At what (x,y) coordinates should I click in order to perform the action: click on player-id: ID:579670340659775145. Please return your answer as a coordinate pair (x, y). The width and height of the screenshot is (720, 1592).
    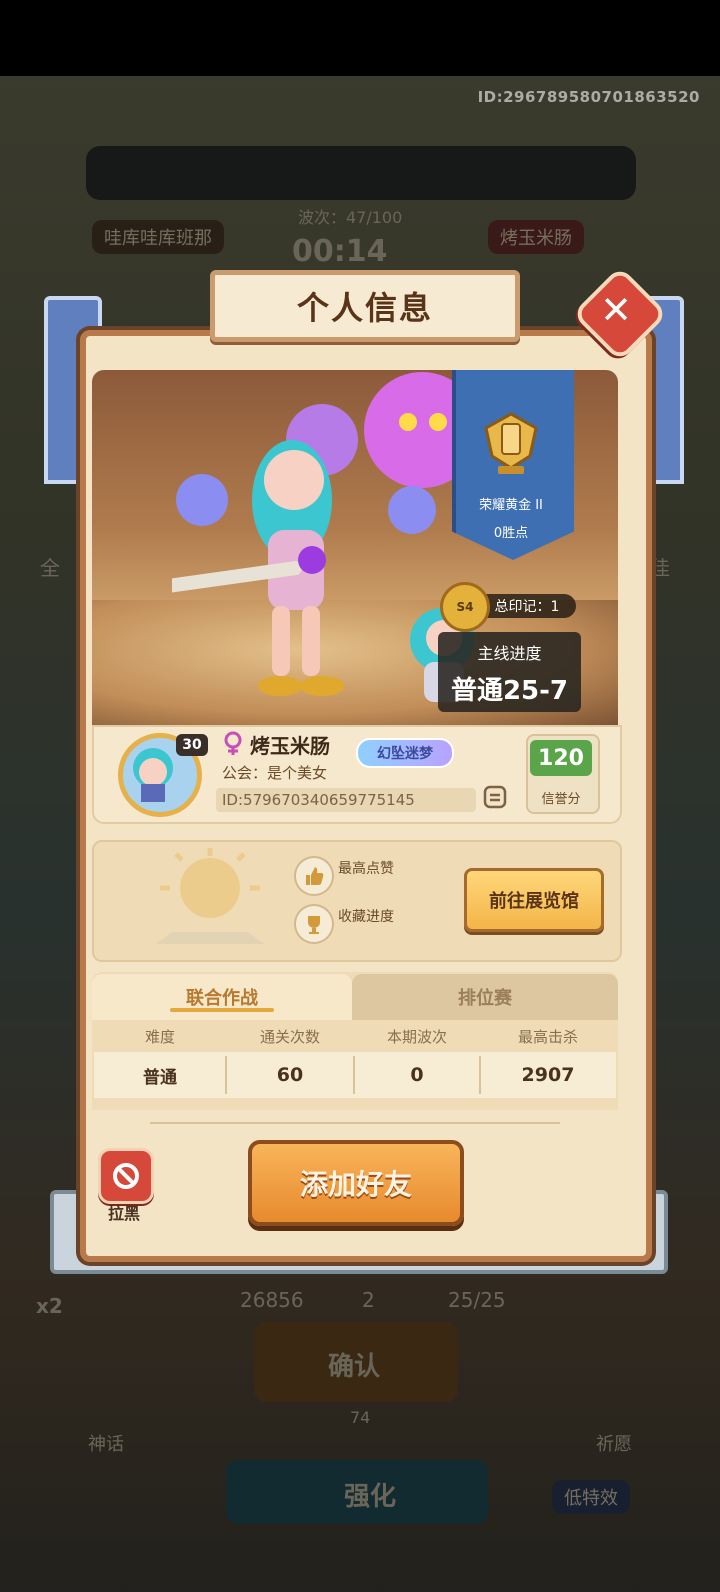
    Looking at the image, I should click on (346, 800).